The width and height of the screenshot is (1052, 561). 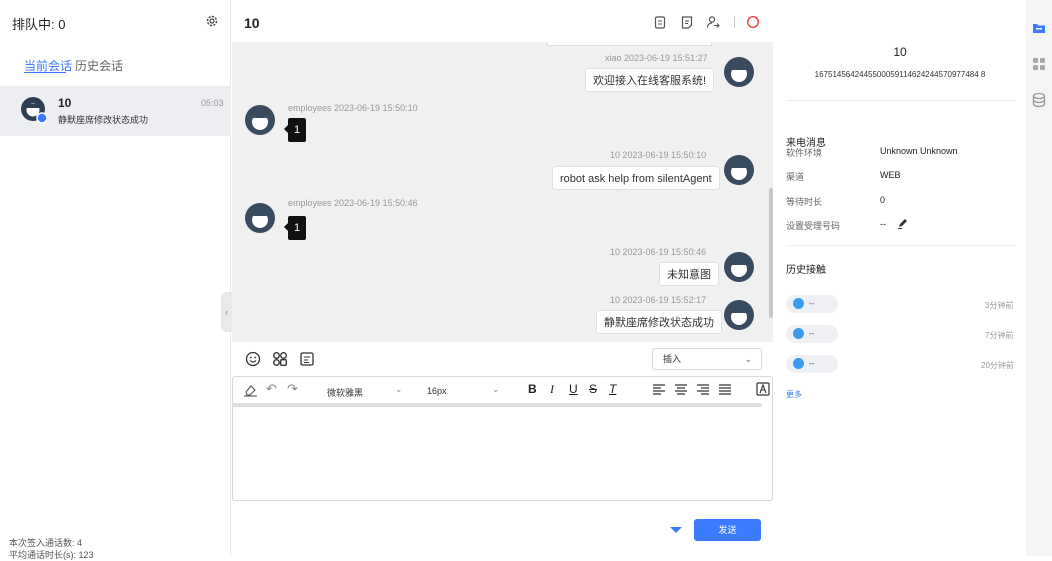 I want to click on message-bubble: robot ask help from silentAgent, so click(x=636, y=178).